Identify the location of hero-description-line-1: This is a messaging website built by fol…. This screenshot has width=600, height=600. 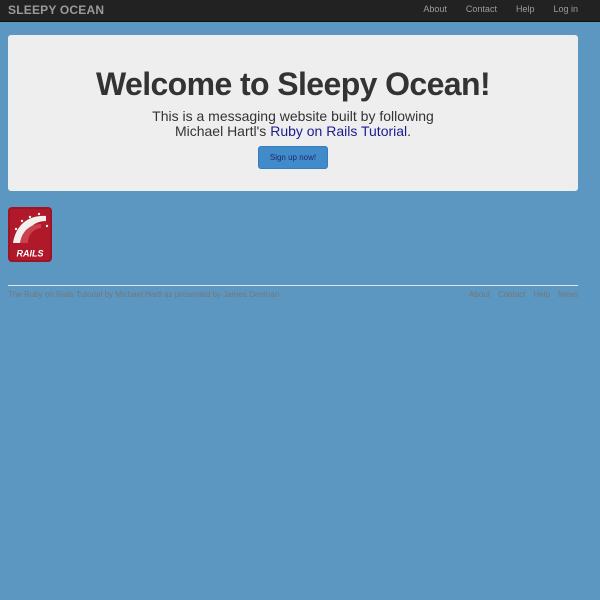
(293, 116).